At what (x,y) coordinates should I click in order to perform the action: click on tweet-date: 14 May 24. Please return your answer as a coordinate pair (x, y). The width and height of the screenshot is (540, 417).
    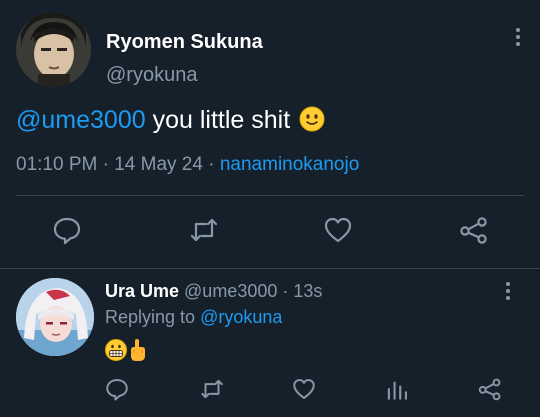
    Looking at the image, I should click on (158, 164).